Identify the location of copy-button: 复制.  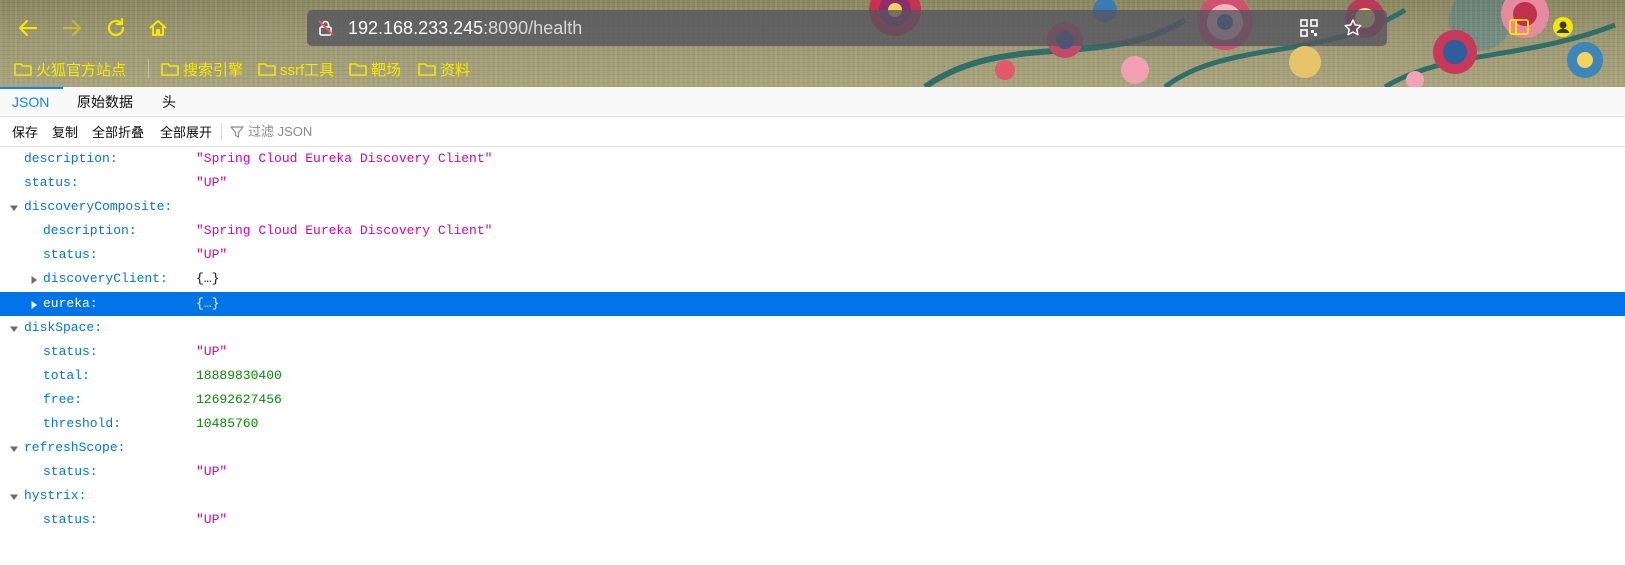
(65, 131).